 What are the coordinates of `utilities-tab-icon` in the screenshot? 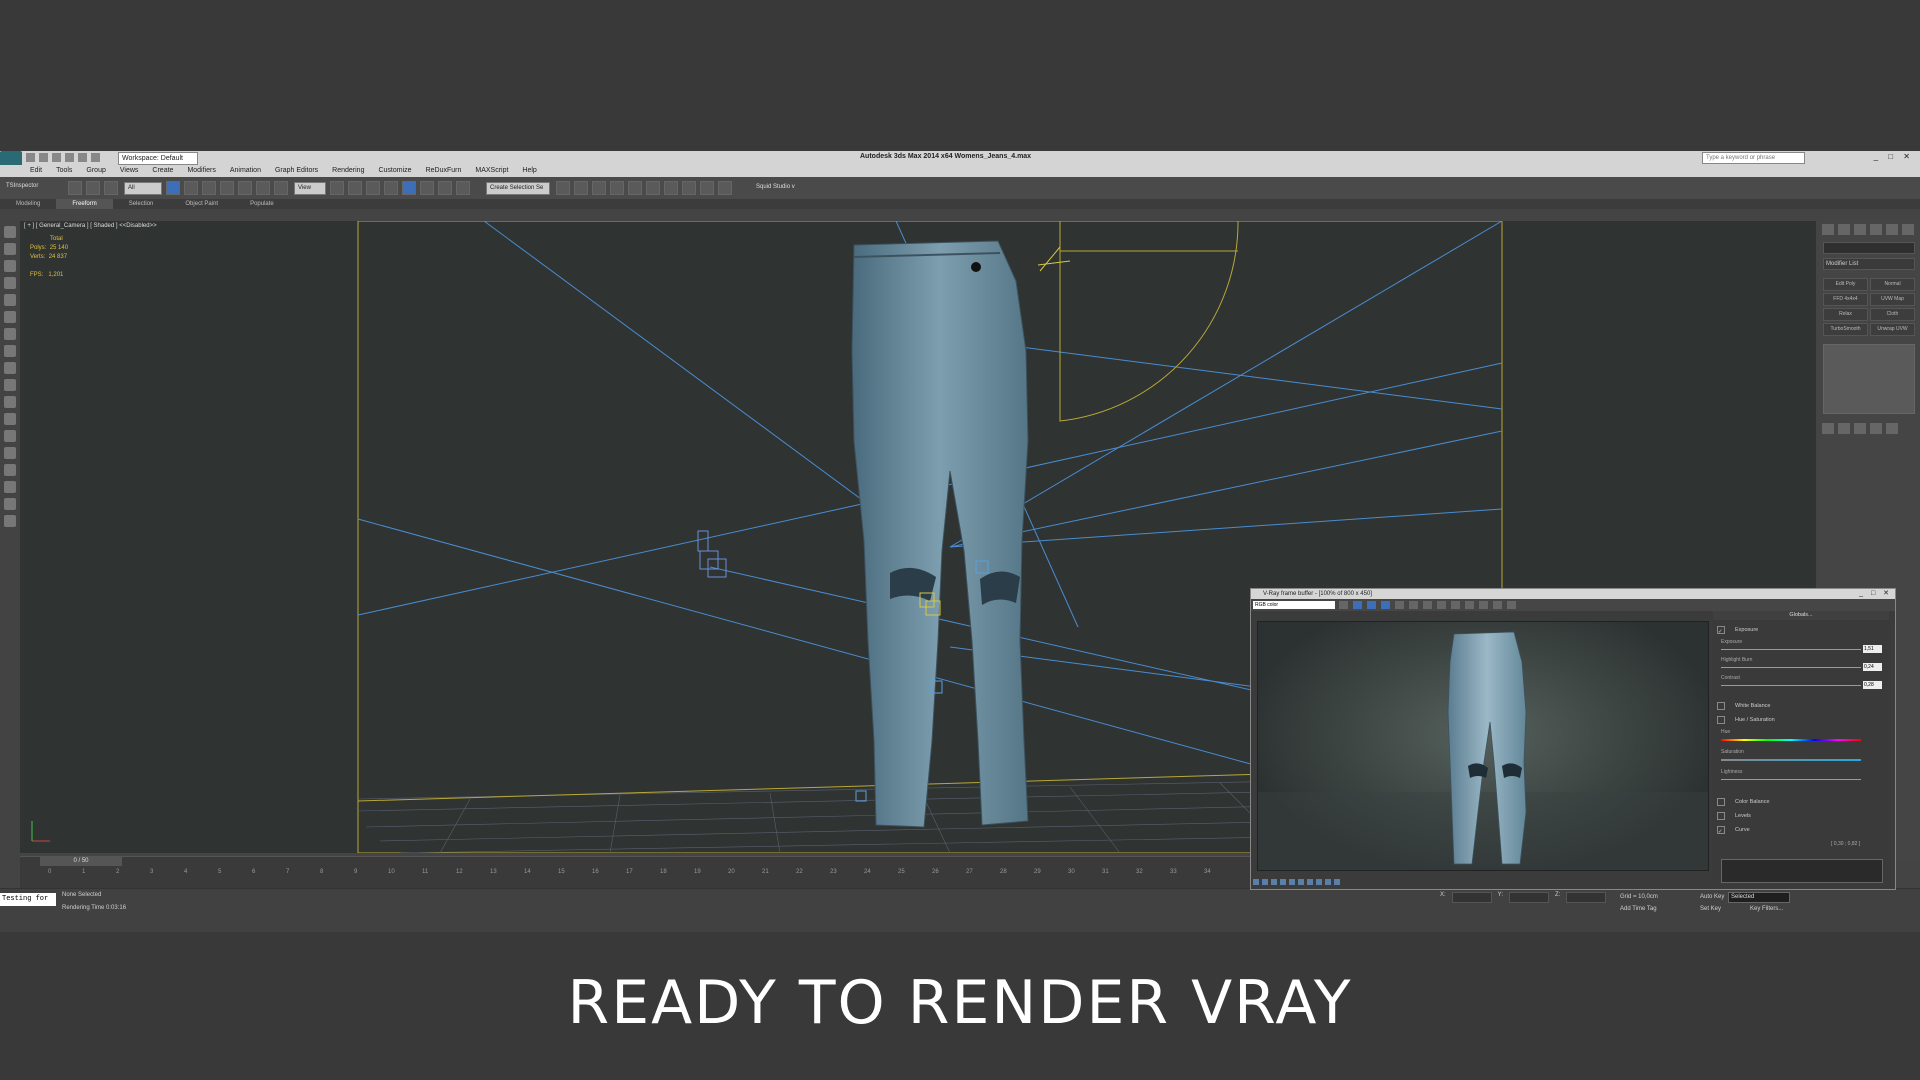 It's located at (1908, 229).